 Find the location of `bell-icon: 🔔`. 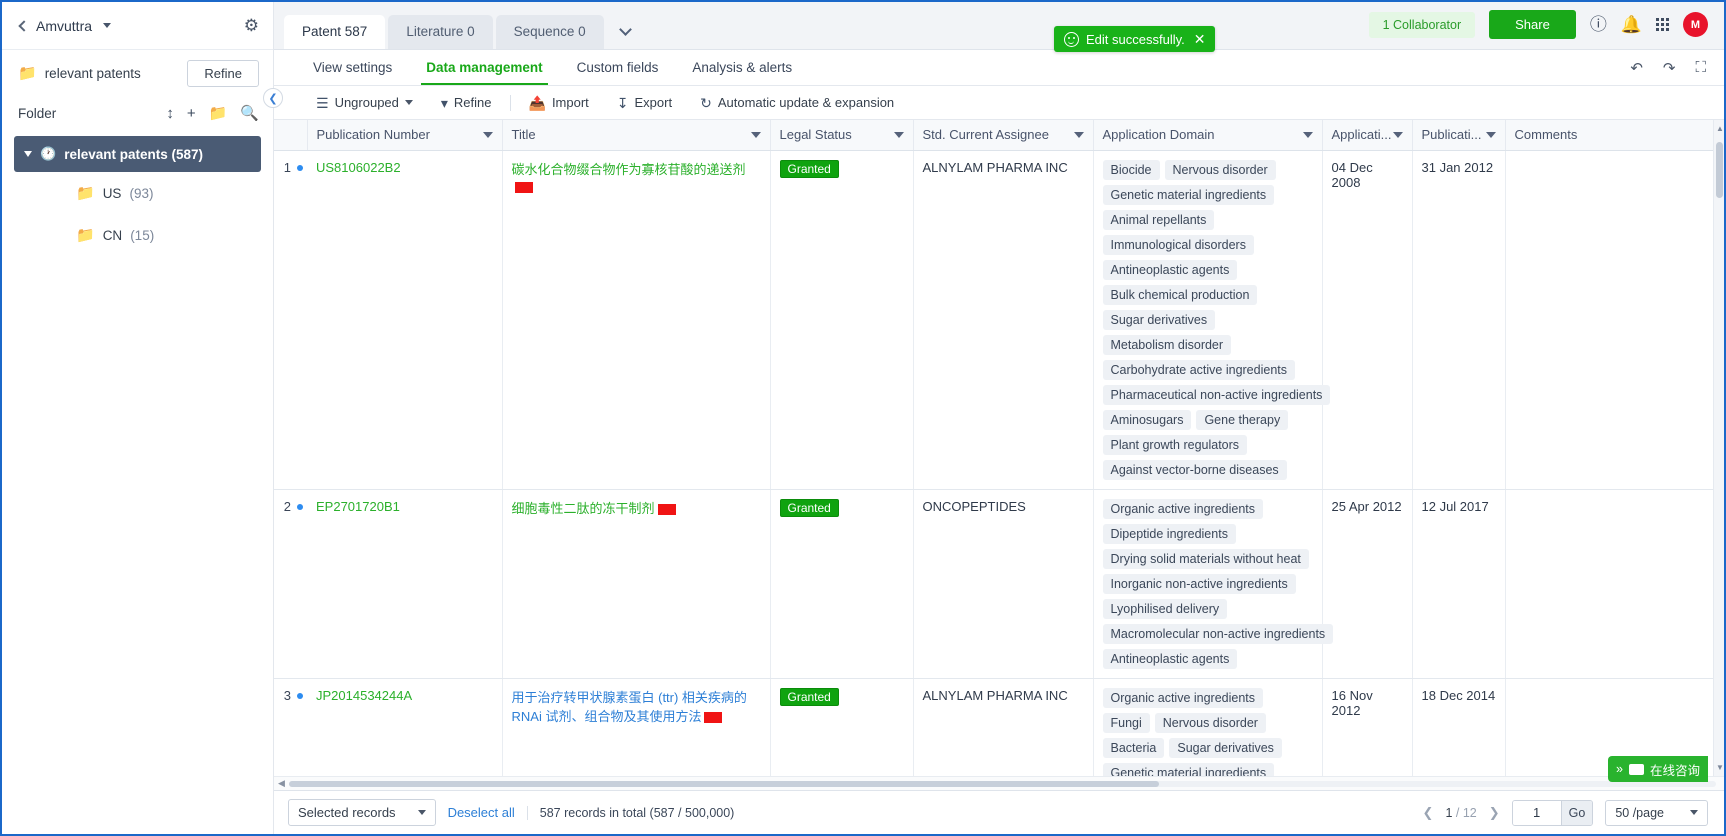

bell-icon: 🔔 is located at coordinates (1631, 24).